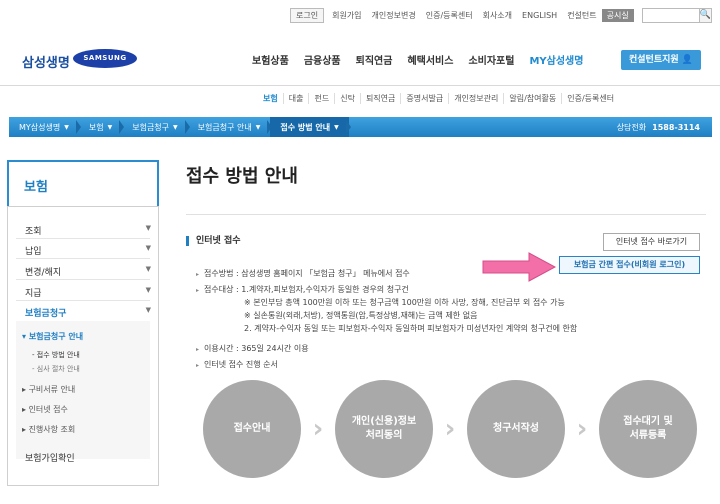 The height and width of the screenshot is (504, 720). I want to click on lnb-sub2-review: - 심사 절차 안내, so click(56, 369).